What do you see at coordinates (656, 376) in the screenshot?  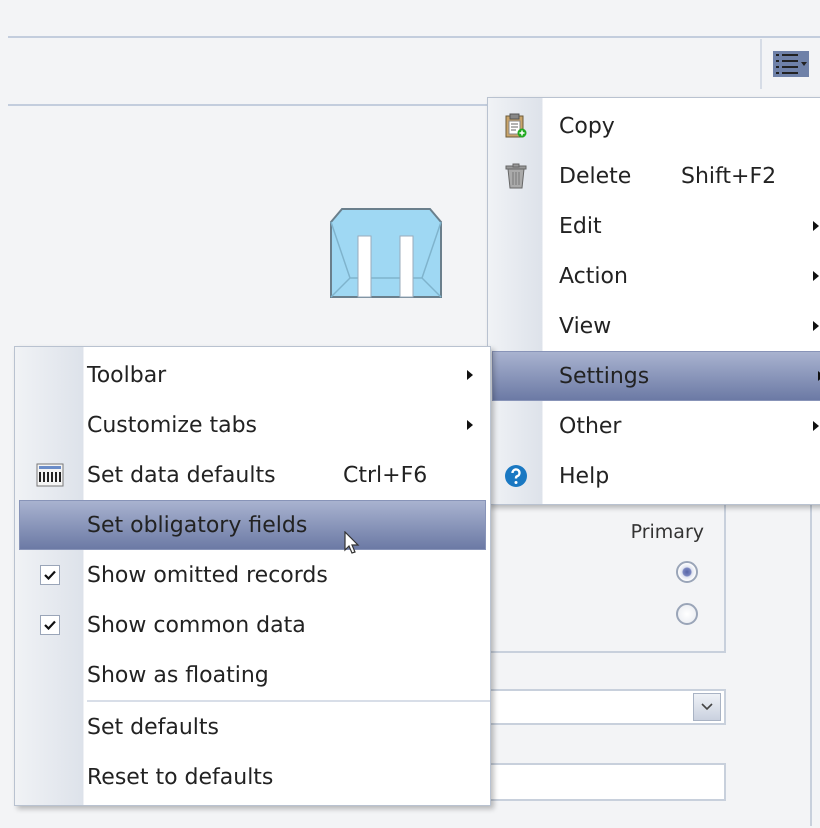 I see `menu-item: Settings` at bounding box center [656, 376].